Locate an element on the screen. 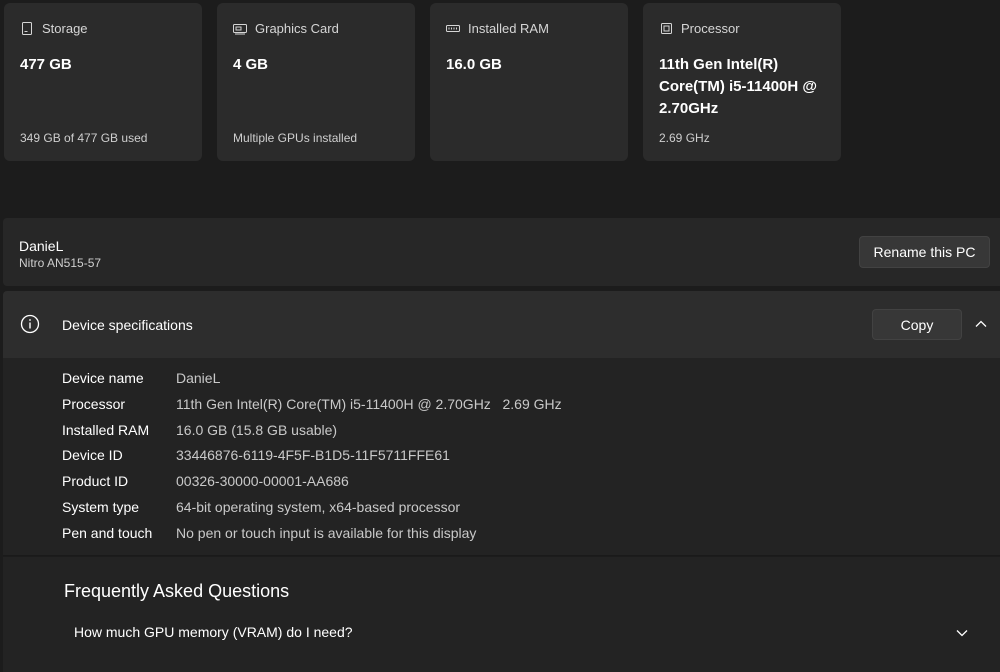  processor-icon is located at coordinates (666, 29).